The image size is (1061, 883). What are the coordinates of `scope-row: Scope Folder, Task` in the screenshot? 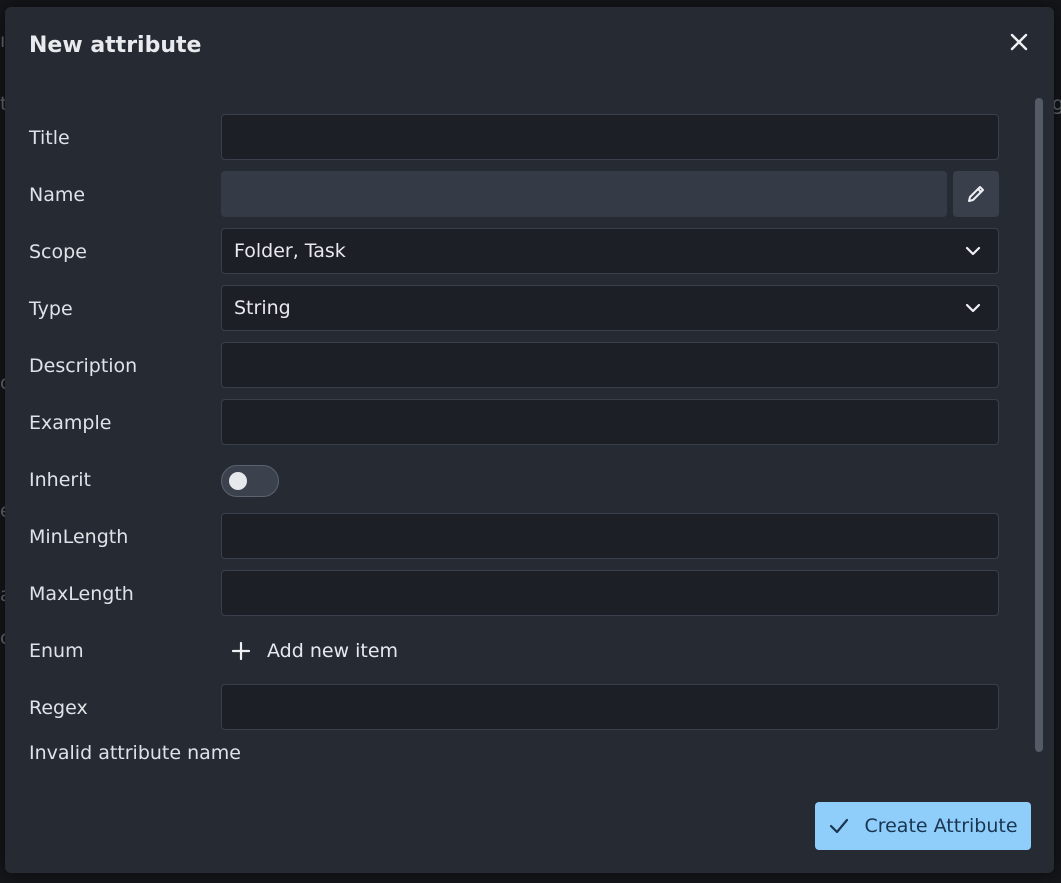 It's located at (515, 252).